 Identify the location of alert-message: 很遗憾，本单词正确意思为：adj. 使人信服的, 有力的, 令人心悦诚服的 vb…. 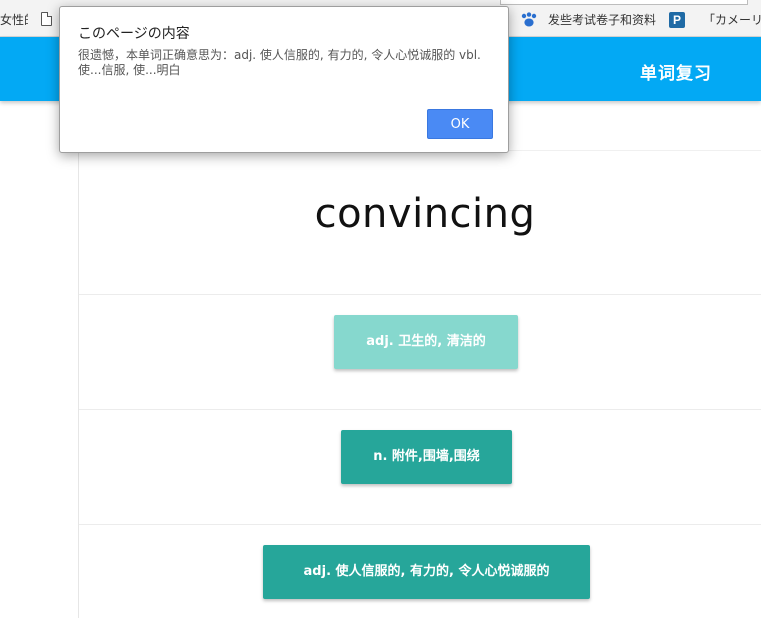
(279, 62).